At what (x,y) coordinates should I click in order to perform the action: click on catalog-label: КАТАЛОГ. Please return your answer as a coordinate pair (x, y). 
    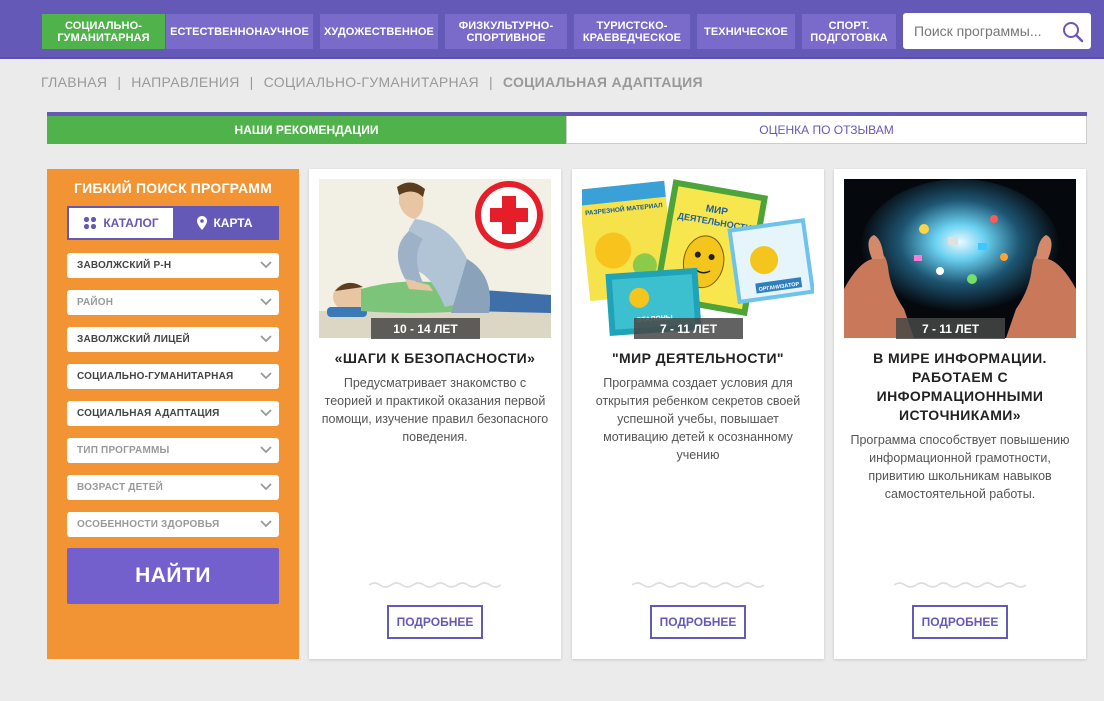
    Looking at the image, I should click on (131, 223).